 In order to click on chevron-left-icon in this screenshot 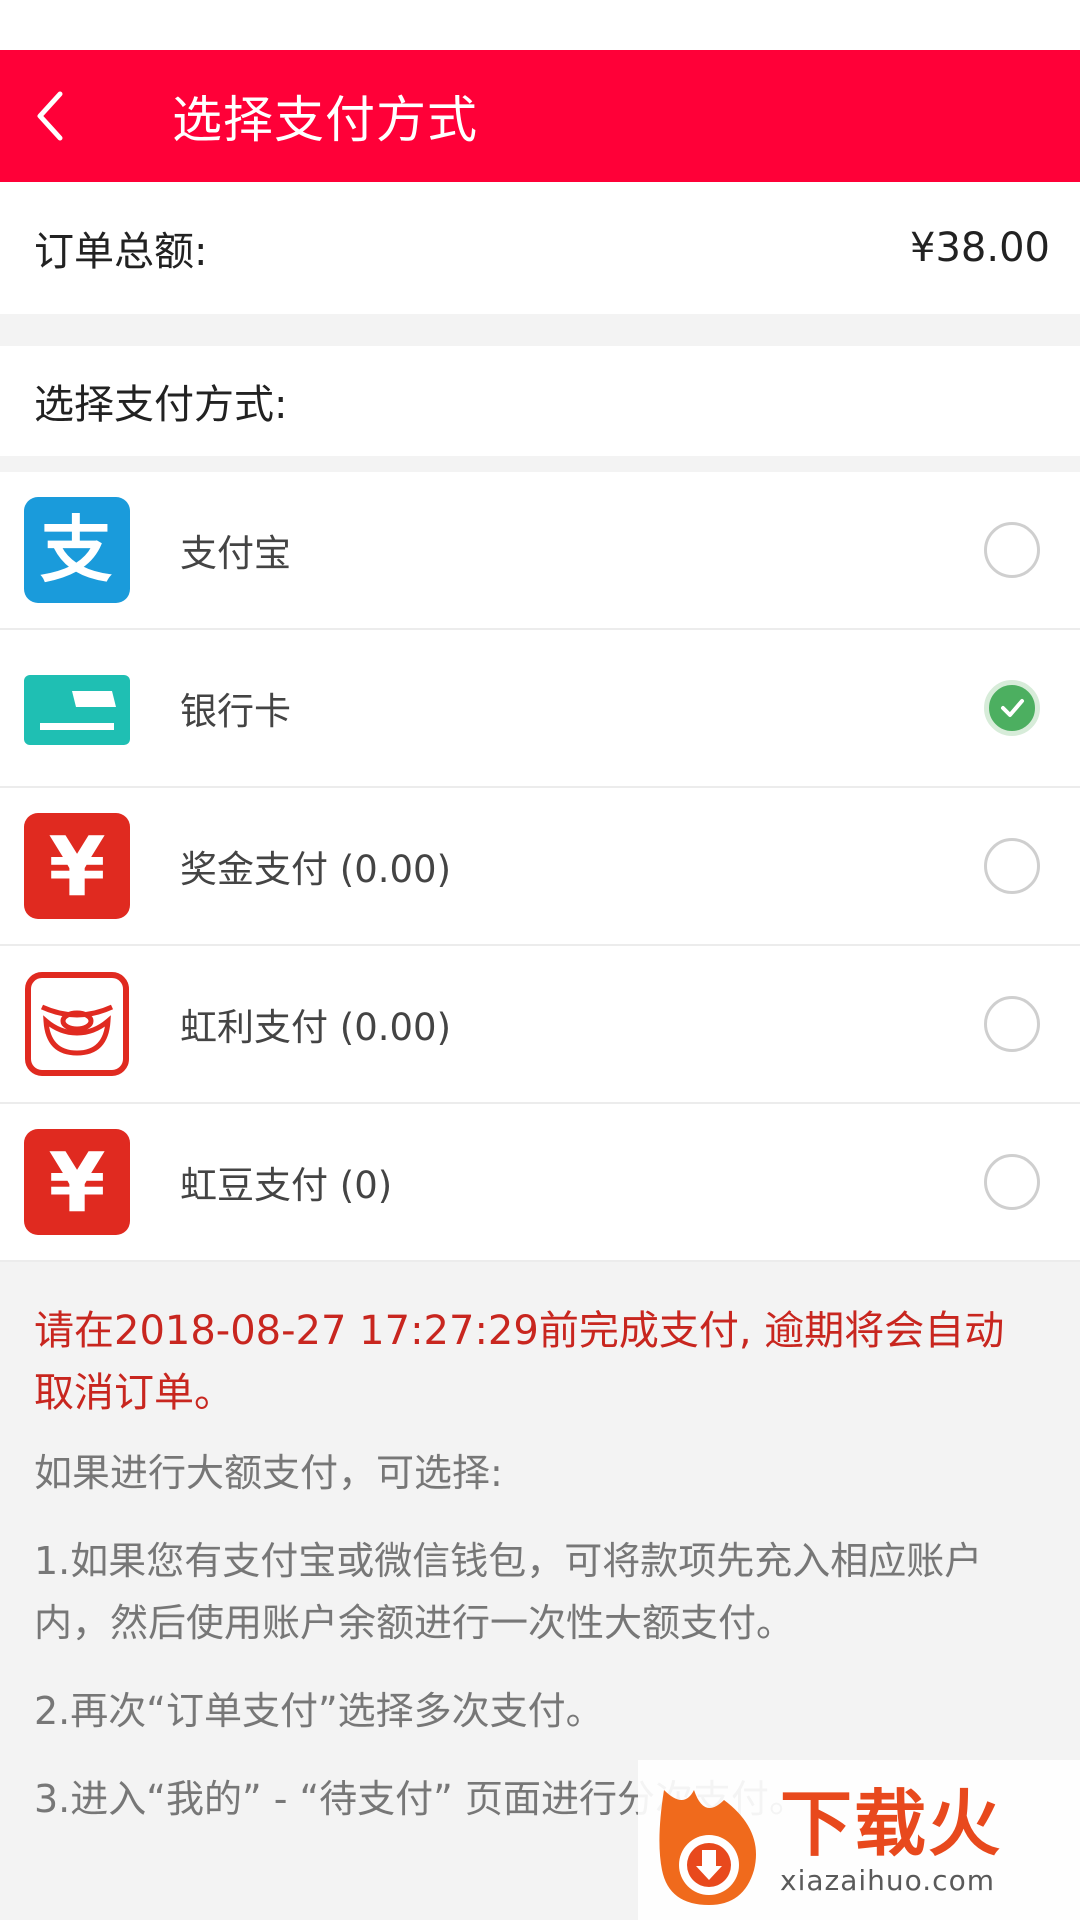, I will do `click(50, 116)`.